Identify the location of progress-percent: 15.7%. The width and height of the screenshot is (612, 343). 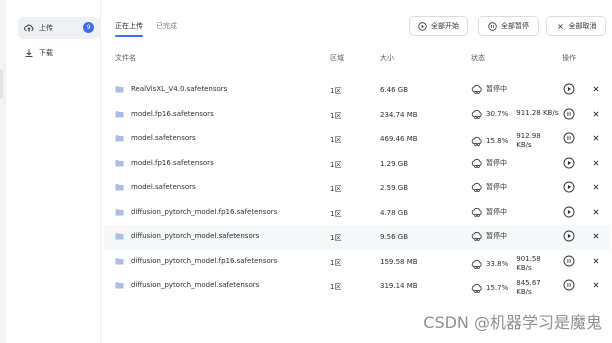
(497, 288).